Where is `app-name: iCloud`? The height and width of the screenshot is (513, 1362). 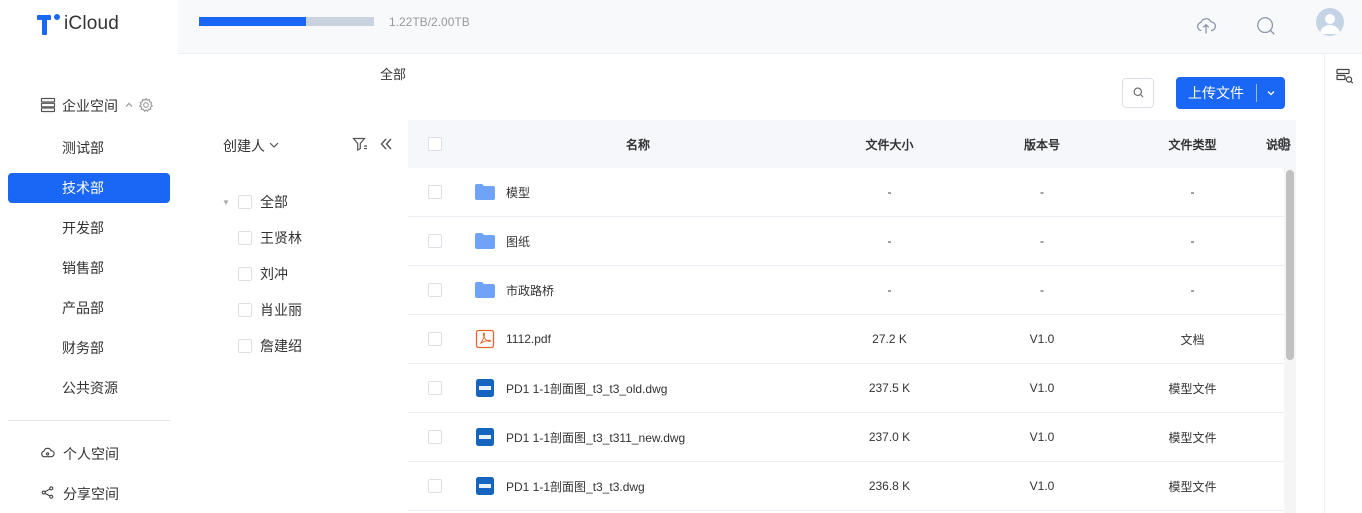 app-name: iCloud is located at coordinates (92, 23).